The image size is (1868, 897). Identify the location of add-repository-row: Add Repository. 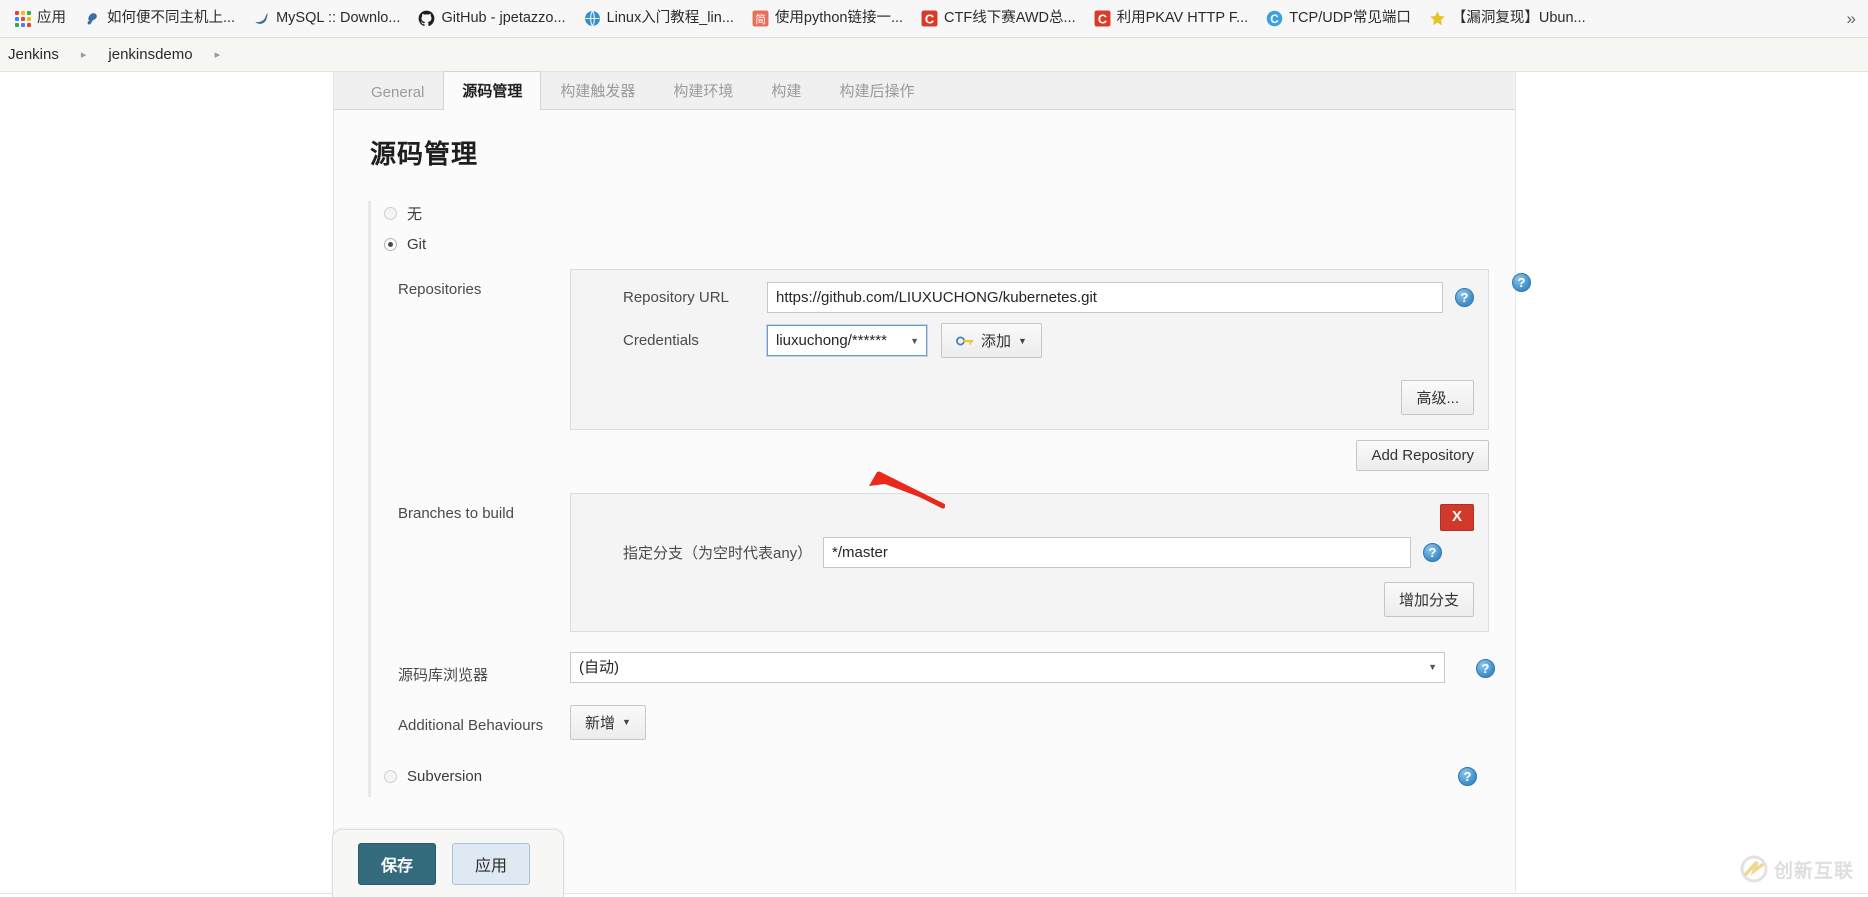
(1029, 455).